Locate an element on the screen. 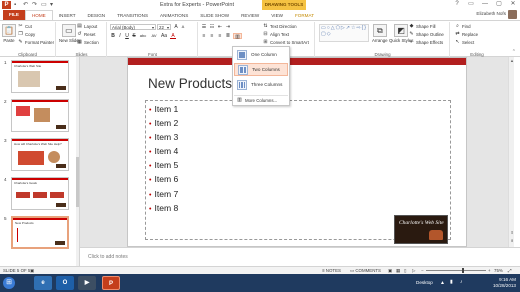 This screenshot has height=292, width=520. zoom-level: 75% is located at coordinates (498, 270).